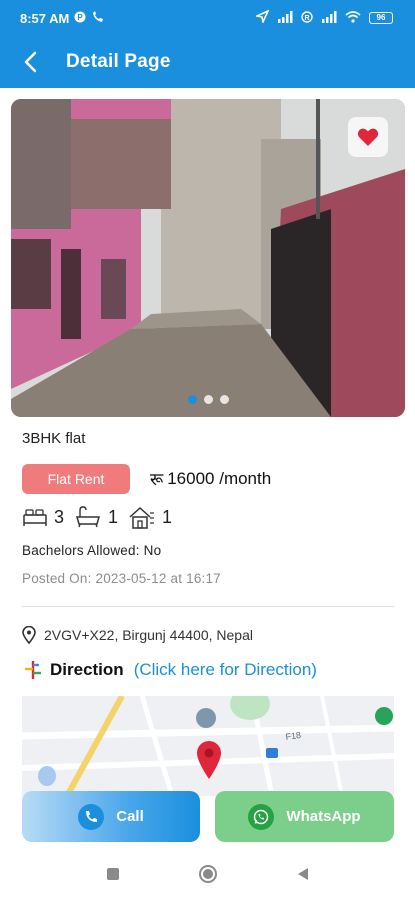 The image size is (415, 900). Describe the element at coordinates (219, 478) in the screenshot. I see `price-value: 16000 /month` at that location.